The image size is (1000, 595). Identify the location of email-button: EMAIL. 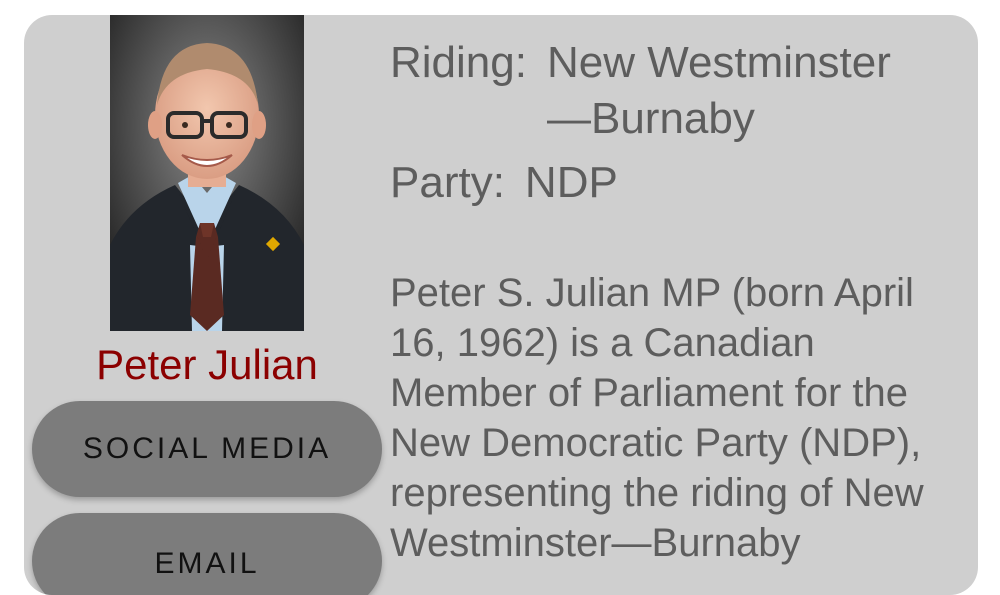
(207, 554).